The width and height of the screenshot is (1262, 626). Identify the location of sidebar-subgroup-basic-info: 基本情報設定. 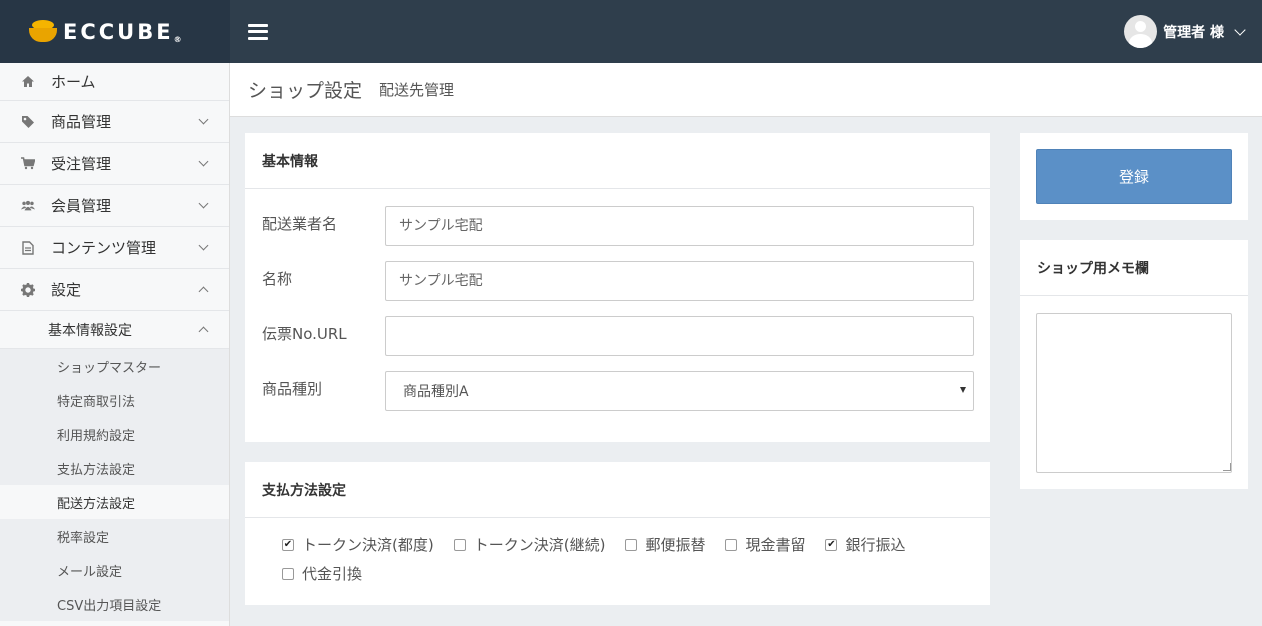
(114, 330).